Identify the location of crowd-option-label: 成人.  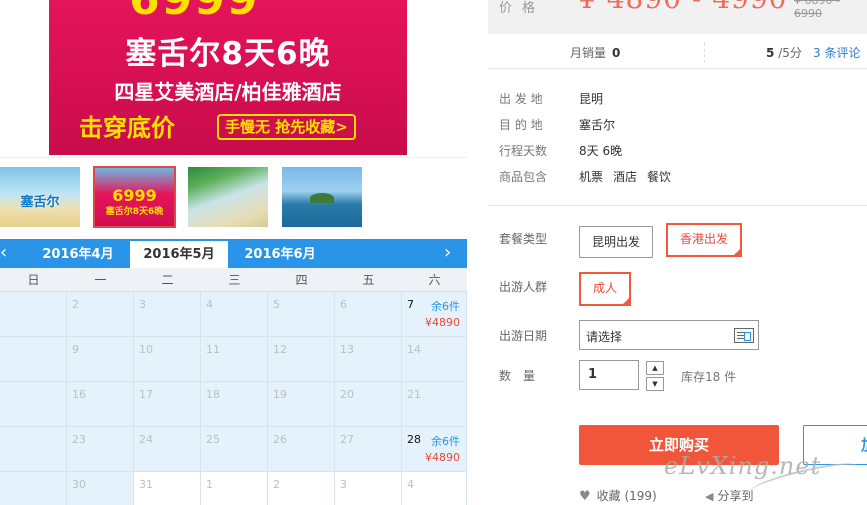
(605, 288).